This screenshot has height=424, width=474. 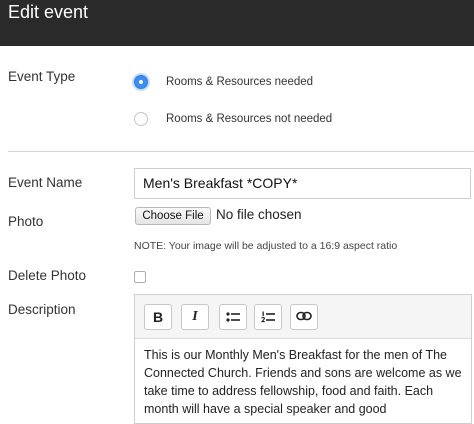 I want to click on event-name-input: Men's Breakfast *COPY*, so click(x=302, y=183).